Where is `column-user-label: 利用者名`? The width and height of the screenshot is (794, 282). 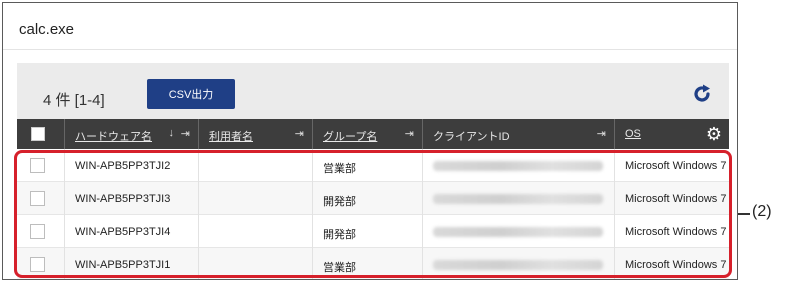
column-user-label: 利用者名 is located at coordinates (231, 137).